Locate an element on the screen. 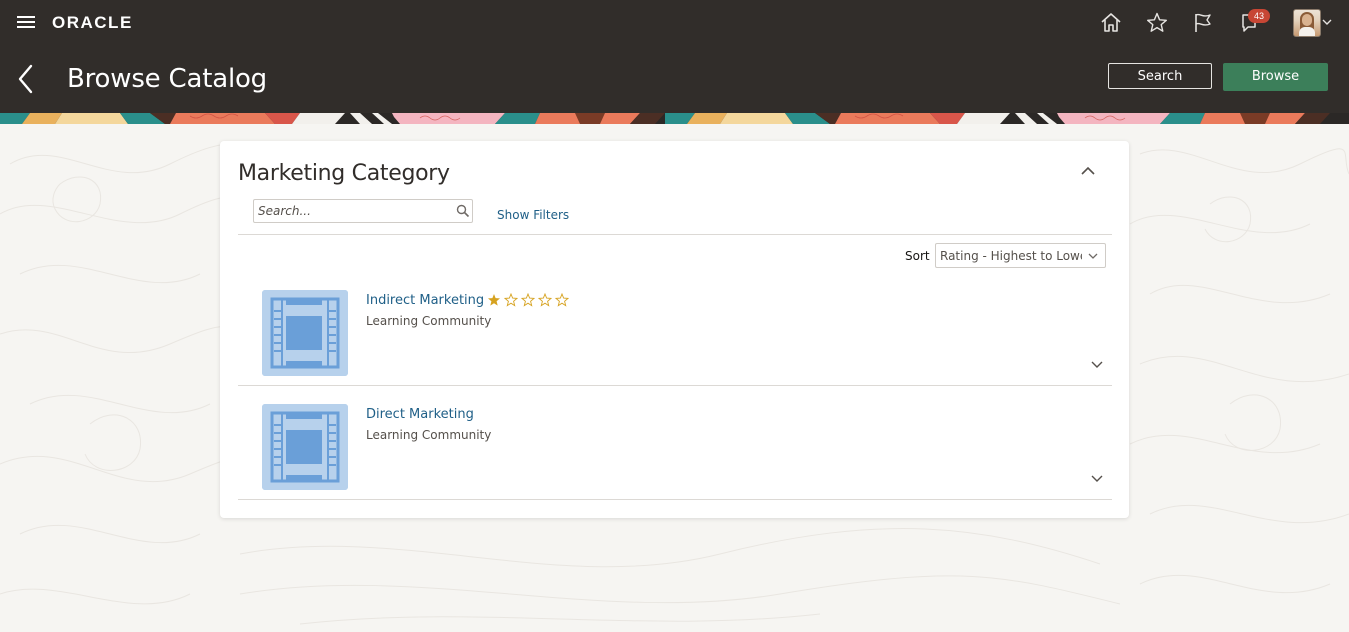 The image size is (1349, 632). search-icon is located at coordinates (463, 211).